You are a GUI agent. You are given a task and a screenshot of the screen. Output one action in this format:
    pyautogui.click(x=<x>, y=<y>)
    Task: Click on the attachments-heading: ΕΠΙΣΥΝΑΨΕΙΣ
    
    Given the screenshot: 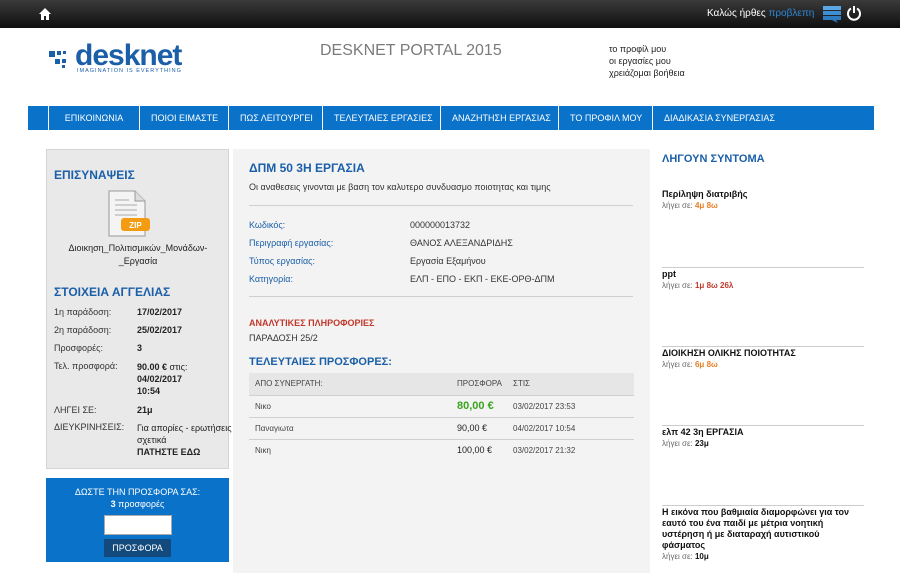 What is the action you would take?
    pyautogui.click(x=94, y=175)
    